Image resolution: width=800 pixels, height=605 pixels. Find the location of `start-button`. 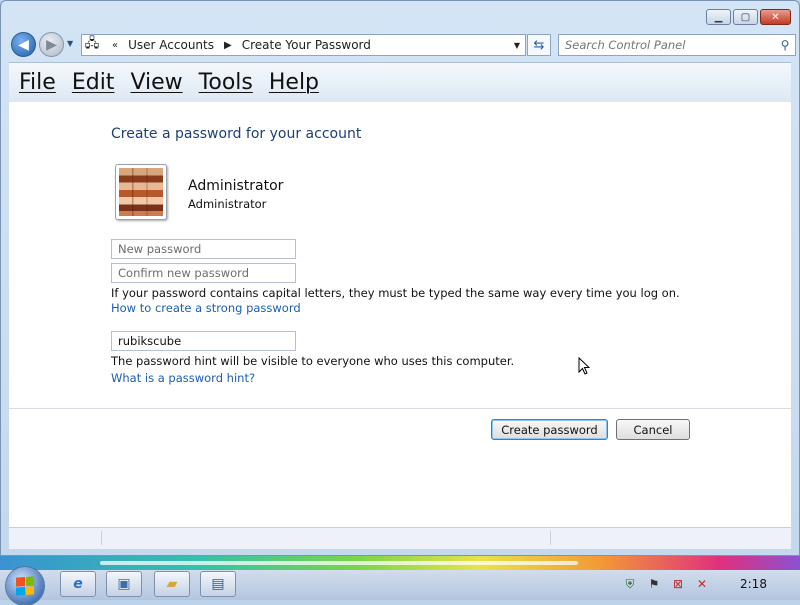

start-button is located at coordinates (25, 586).